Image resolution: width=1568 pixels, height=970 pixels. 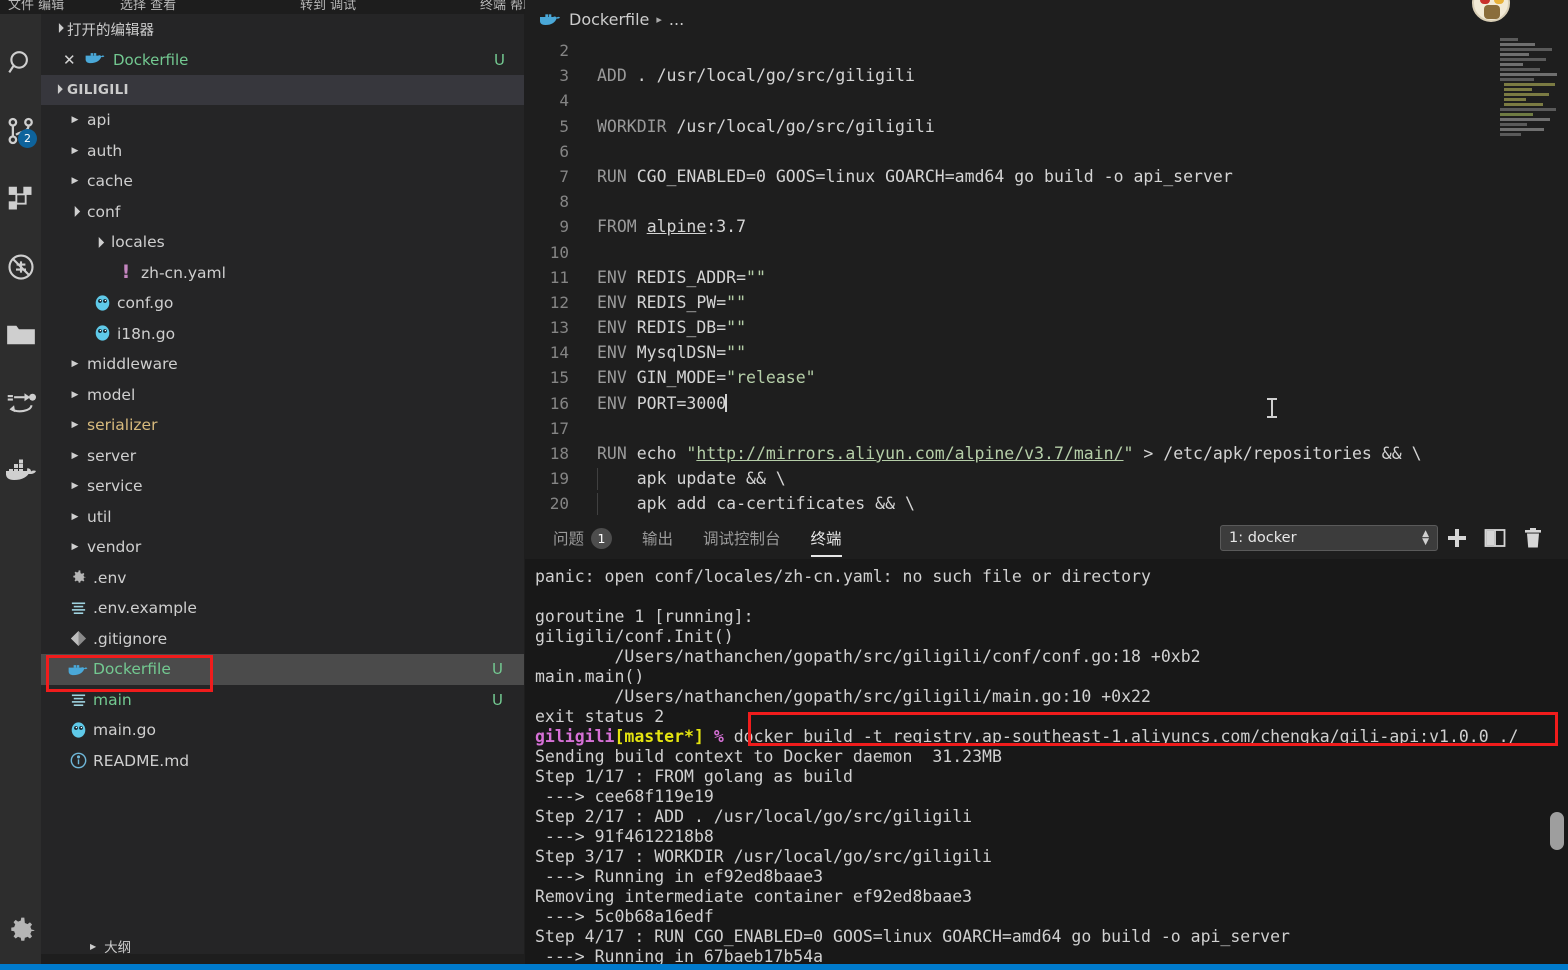 What do you see at coordinates (1046, 50) in the screenshot?
I see `code-line: 2` at bounding box center [1046, 50].